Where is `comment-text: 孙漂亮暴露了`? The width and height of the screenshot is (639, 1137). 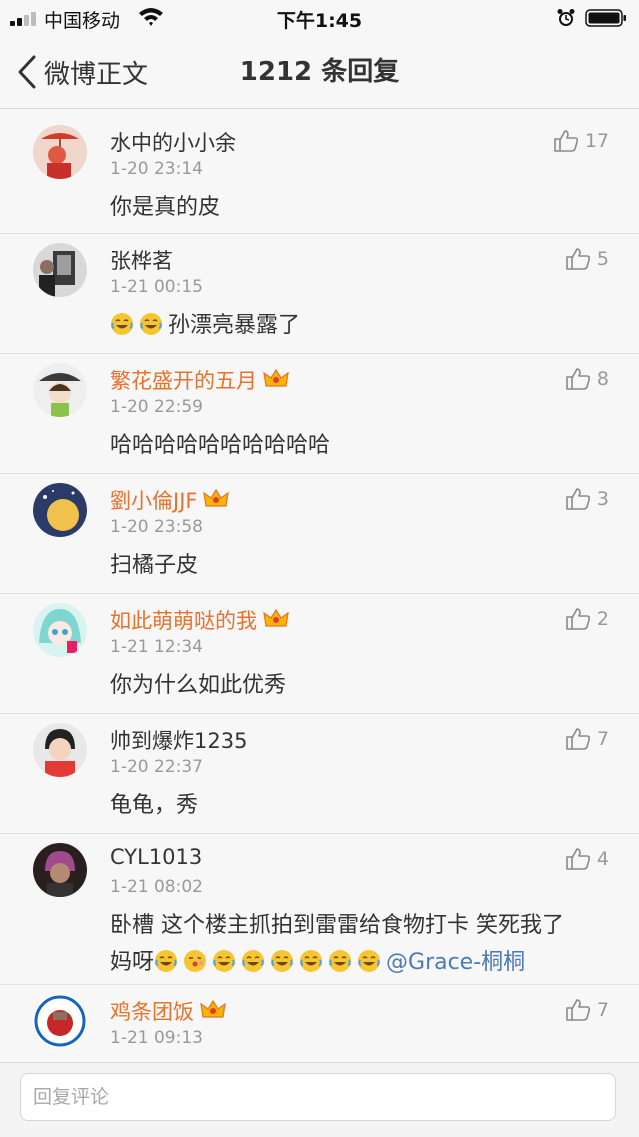
comment-text: 孙漂亮暴露了 is located at coordinates (362, 325).